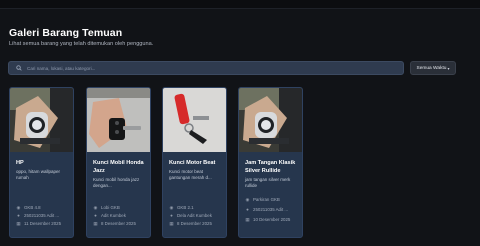 The image size is (480, 246). What do you see at coordinates (106, 207) in the screenshot?
I see `item-location: ◉ Lobi GKB` at bounding box center [106, 207].